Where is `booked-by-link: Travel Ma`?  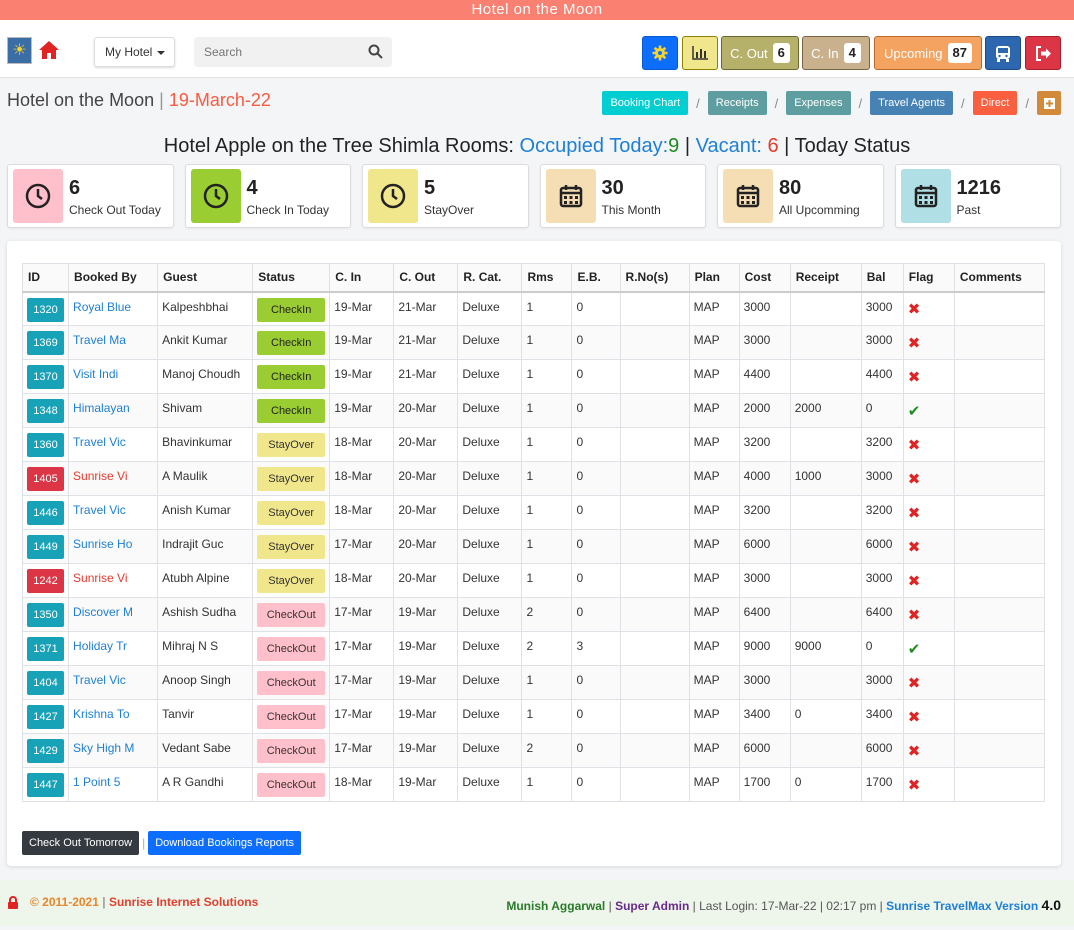
booked-by-link: Travel Ma is located at coordinates (99, 340).